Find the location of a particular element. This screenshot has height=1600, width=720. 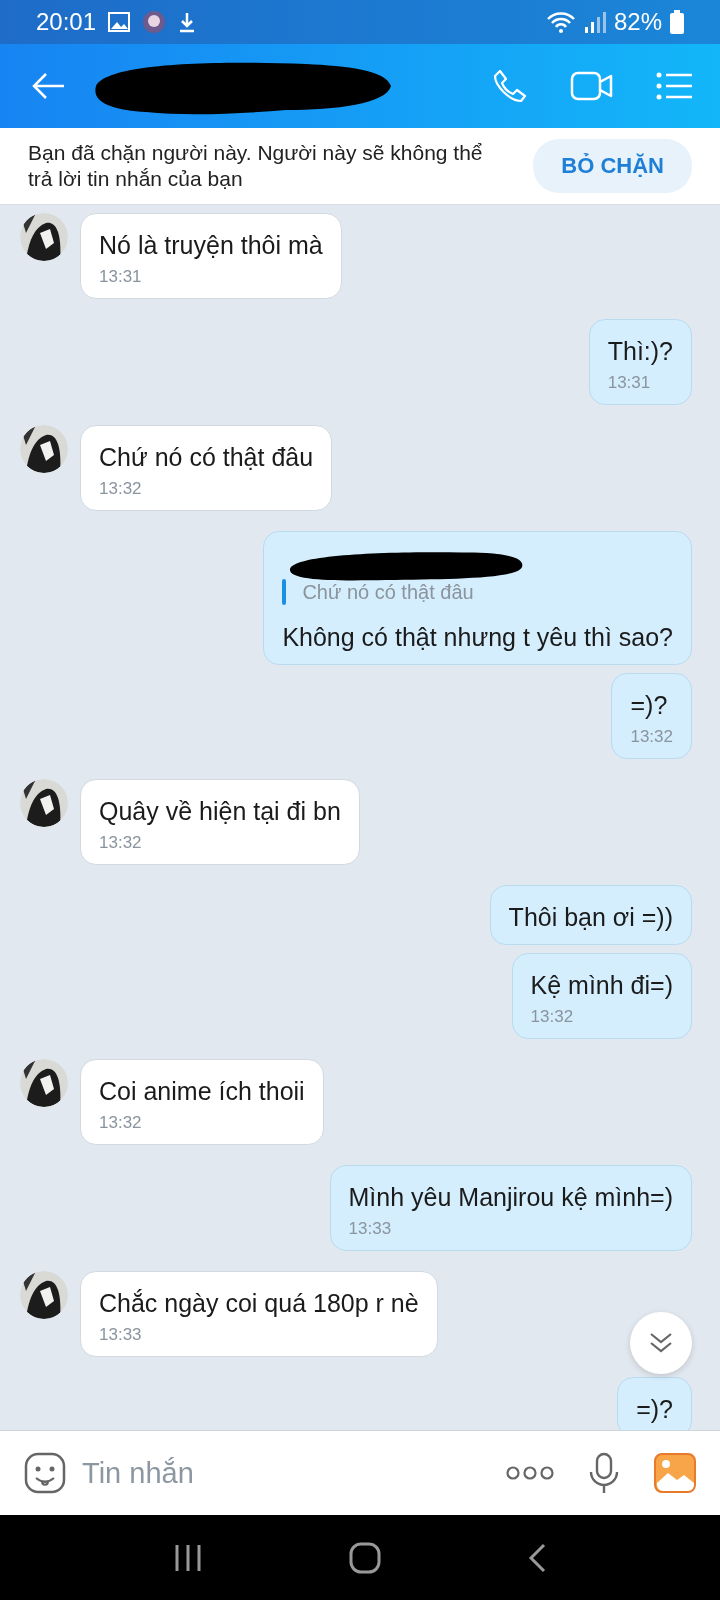

message-text: Kệ mình đi=) is located at coordinates (601, 985).